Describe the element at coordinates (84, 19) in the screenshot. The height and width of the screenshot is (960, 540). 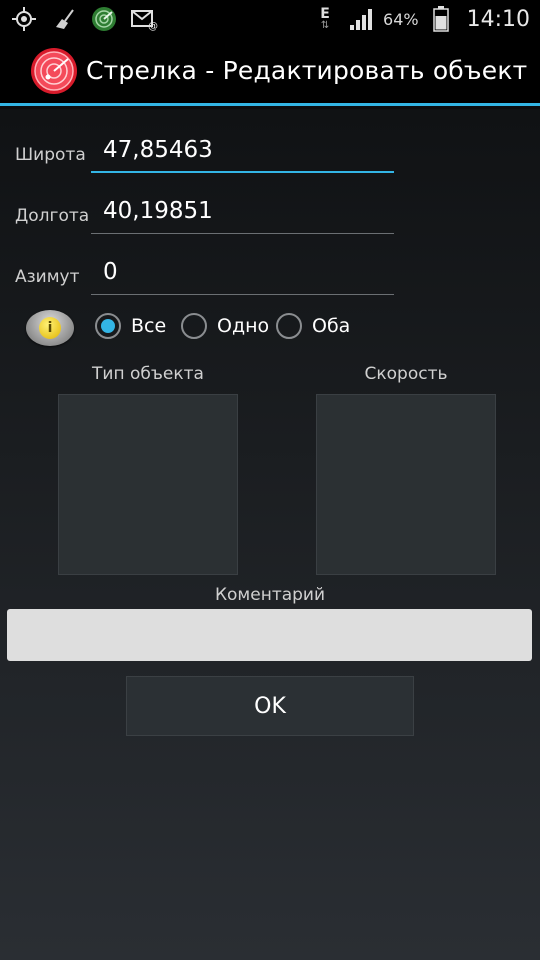
I see `notification-icons: @` at that location.